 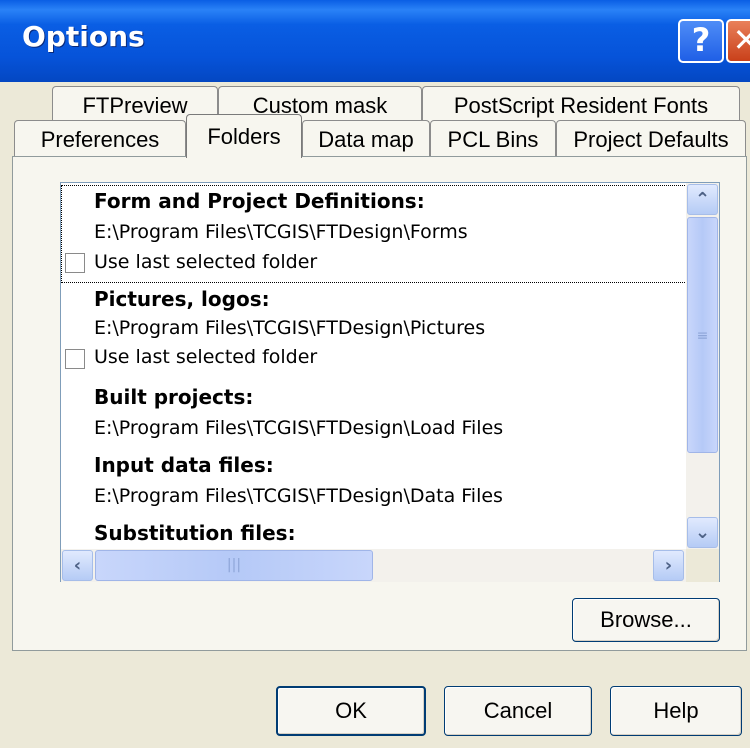 What do you see at coordinates (259, 201) in the screenshot?
I see `folder-title: Form and Project Definitions:` at bounding box center [259, 201].